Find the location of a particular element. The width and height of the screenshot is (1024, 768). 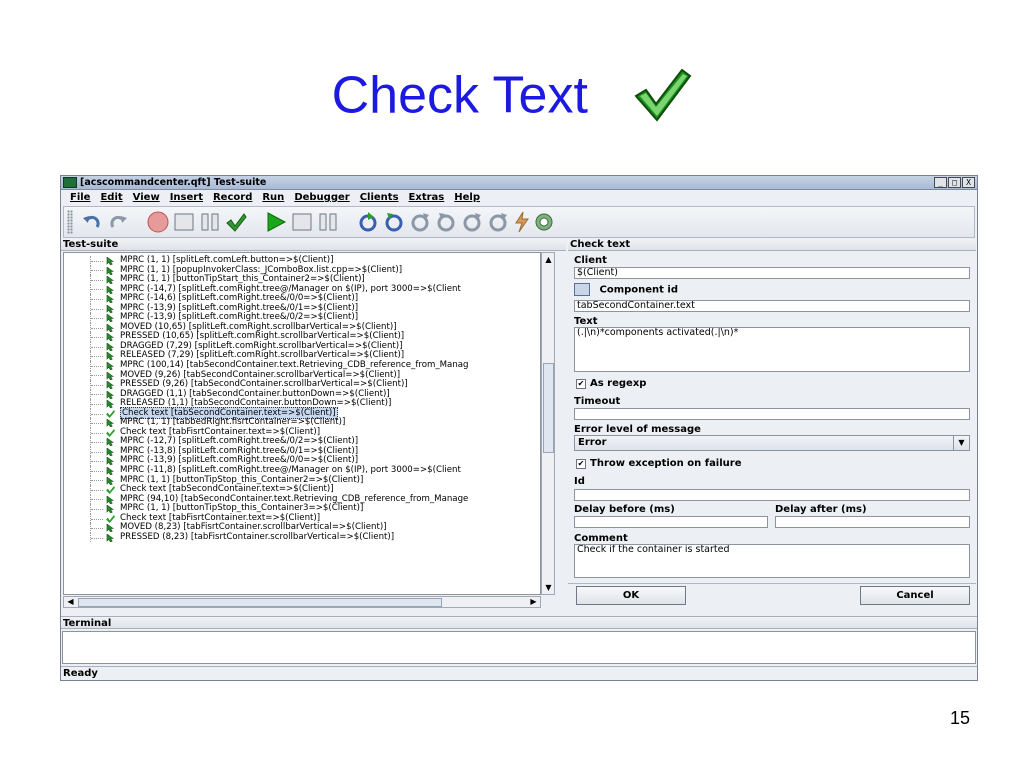

component-id-row: Component id is located at coordinates (626, 290).